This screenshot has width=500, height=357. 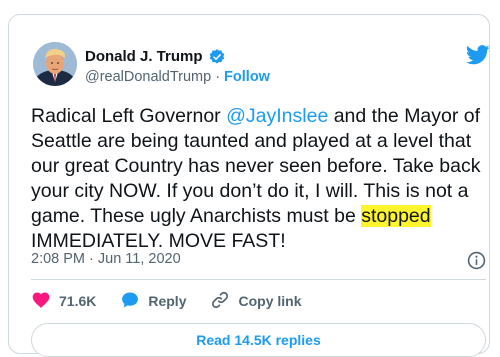 What do you see at coordinates (258, 279) in the screenshot?
I see `divider` at bounding box center [258, 279].